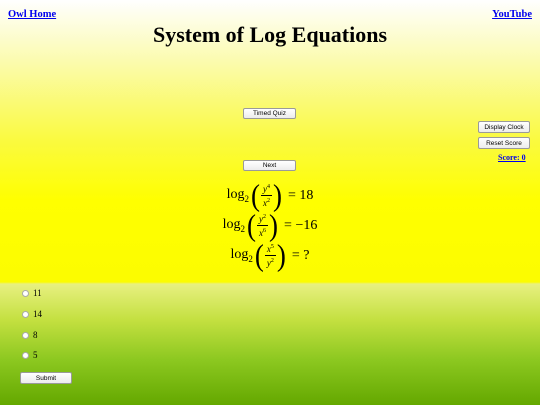 The image size is (540, 405). What do you see at coordinates (30, 335) in the screenshot?
I see `answer-option-8: 8` at bounding box center [30, 335].